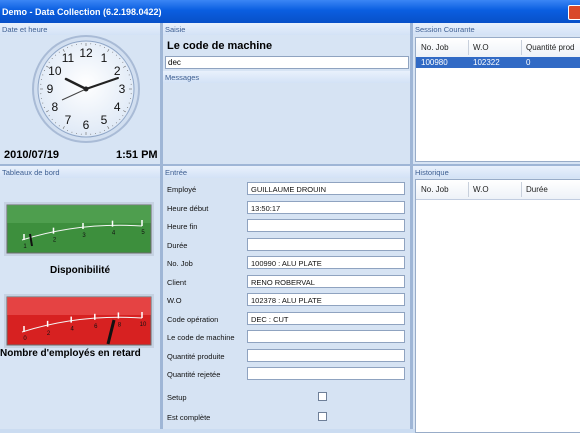 Image resolution: width=580 pixels, height=433 pixels. I want to click on clock-numeral: 1, so click(104, 58).